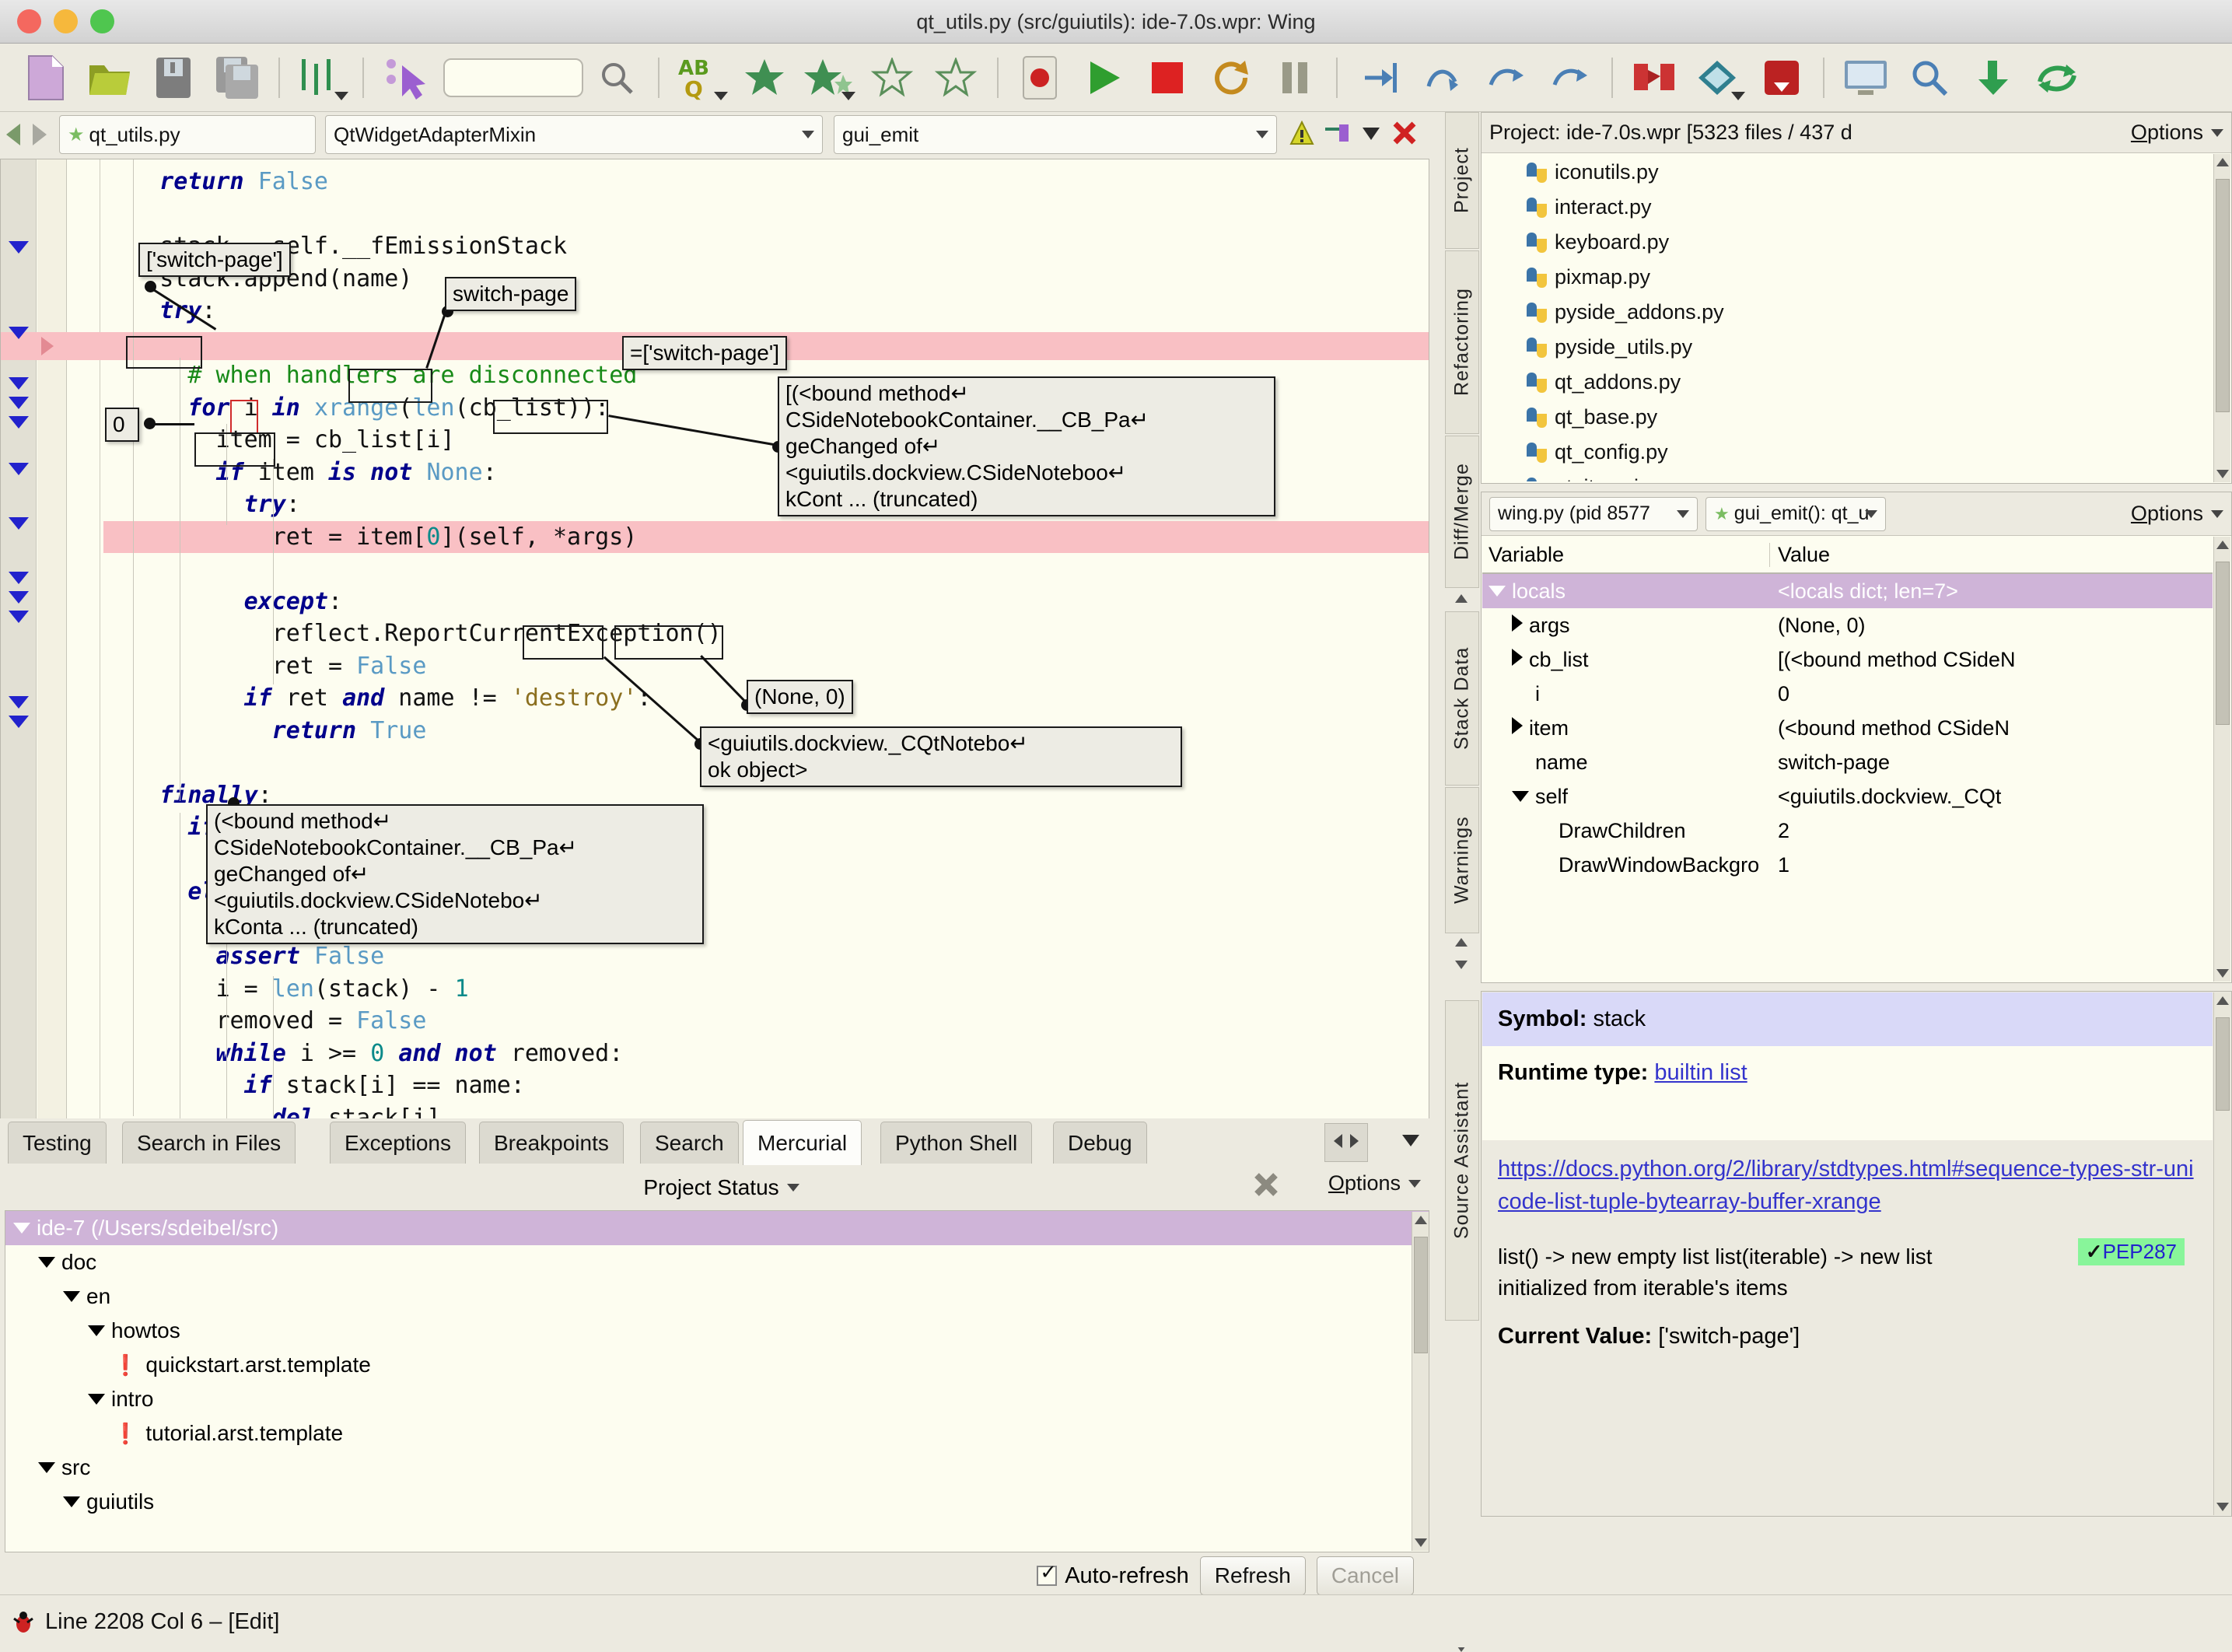  Describe the element at coordinates (1295, 78) in the screenshot. I see `pause-icon` at that location.